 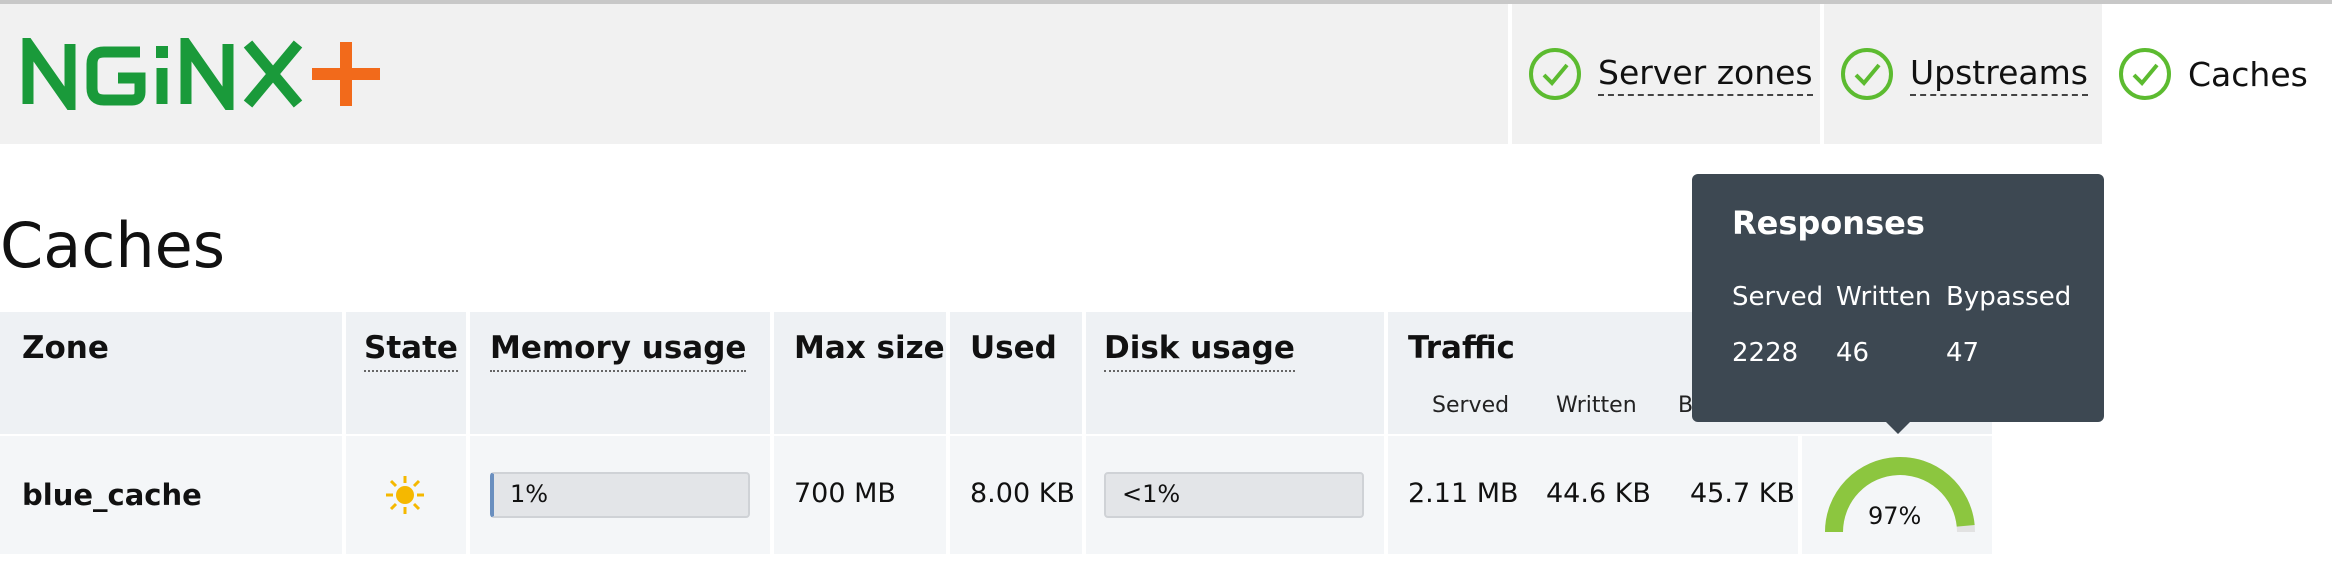 I want to click on tooltip-header-served: Served, so click(x=1778, y=297).